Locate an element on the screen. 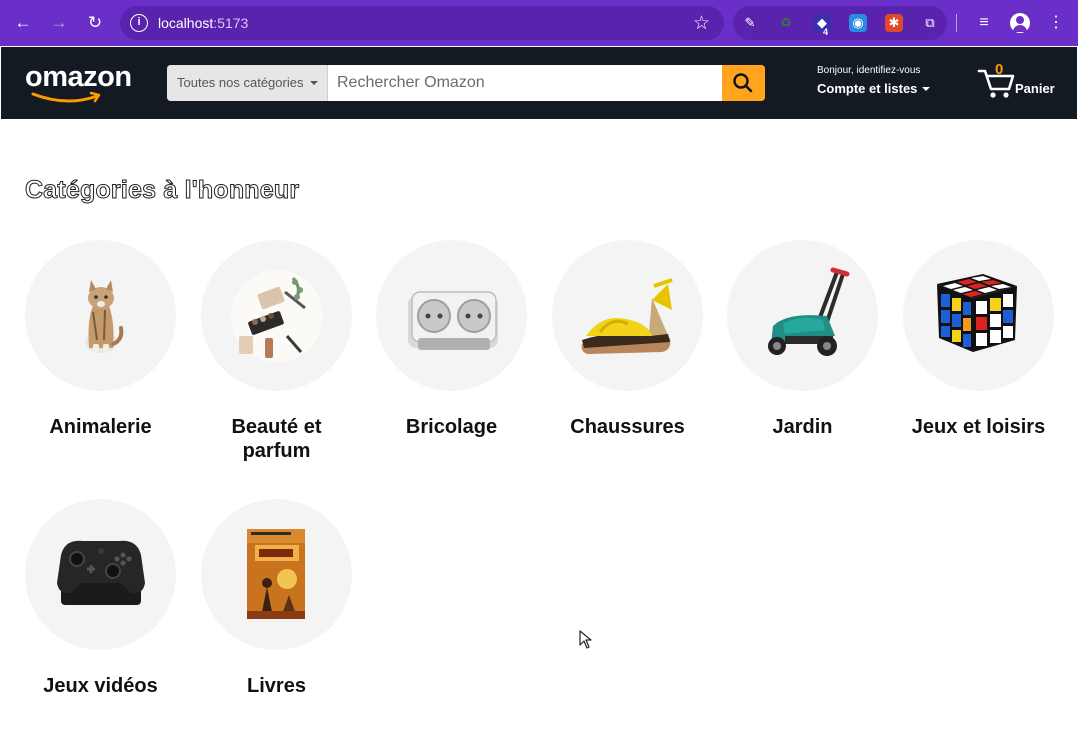  category-card-beaute: Beauté et parfum is located at coordinates (276, 351).